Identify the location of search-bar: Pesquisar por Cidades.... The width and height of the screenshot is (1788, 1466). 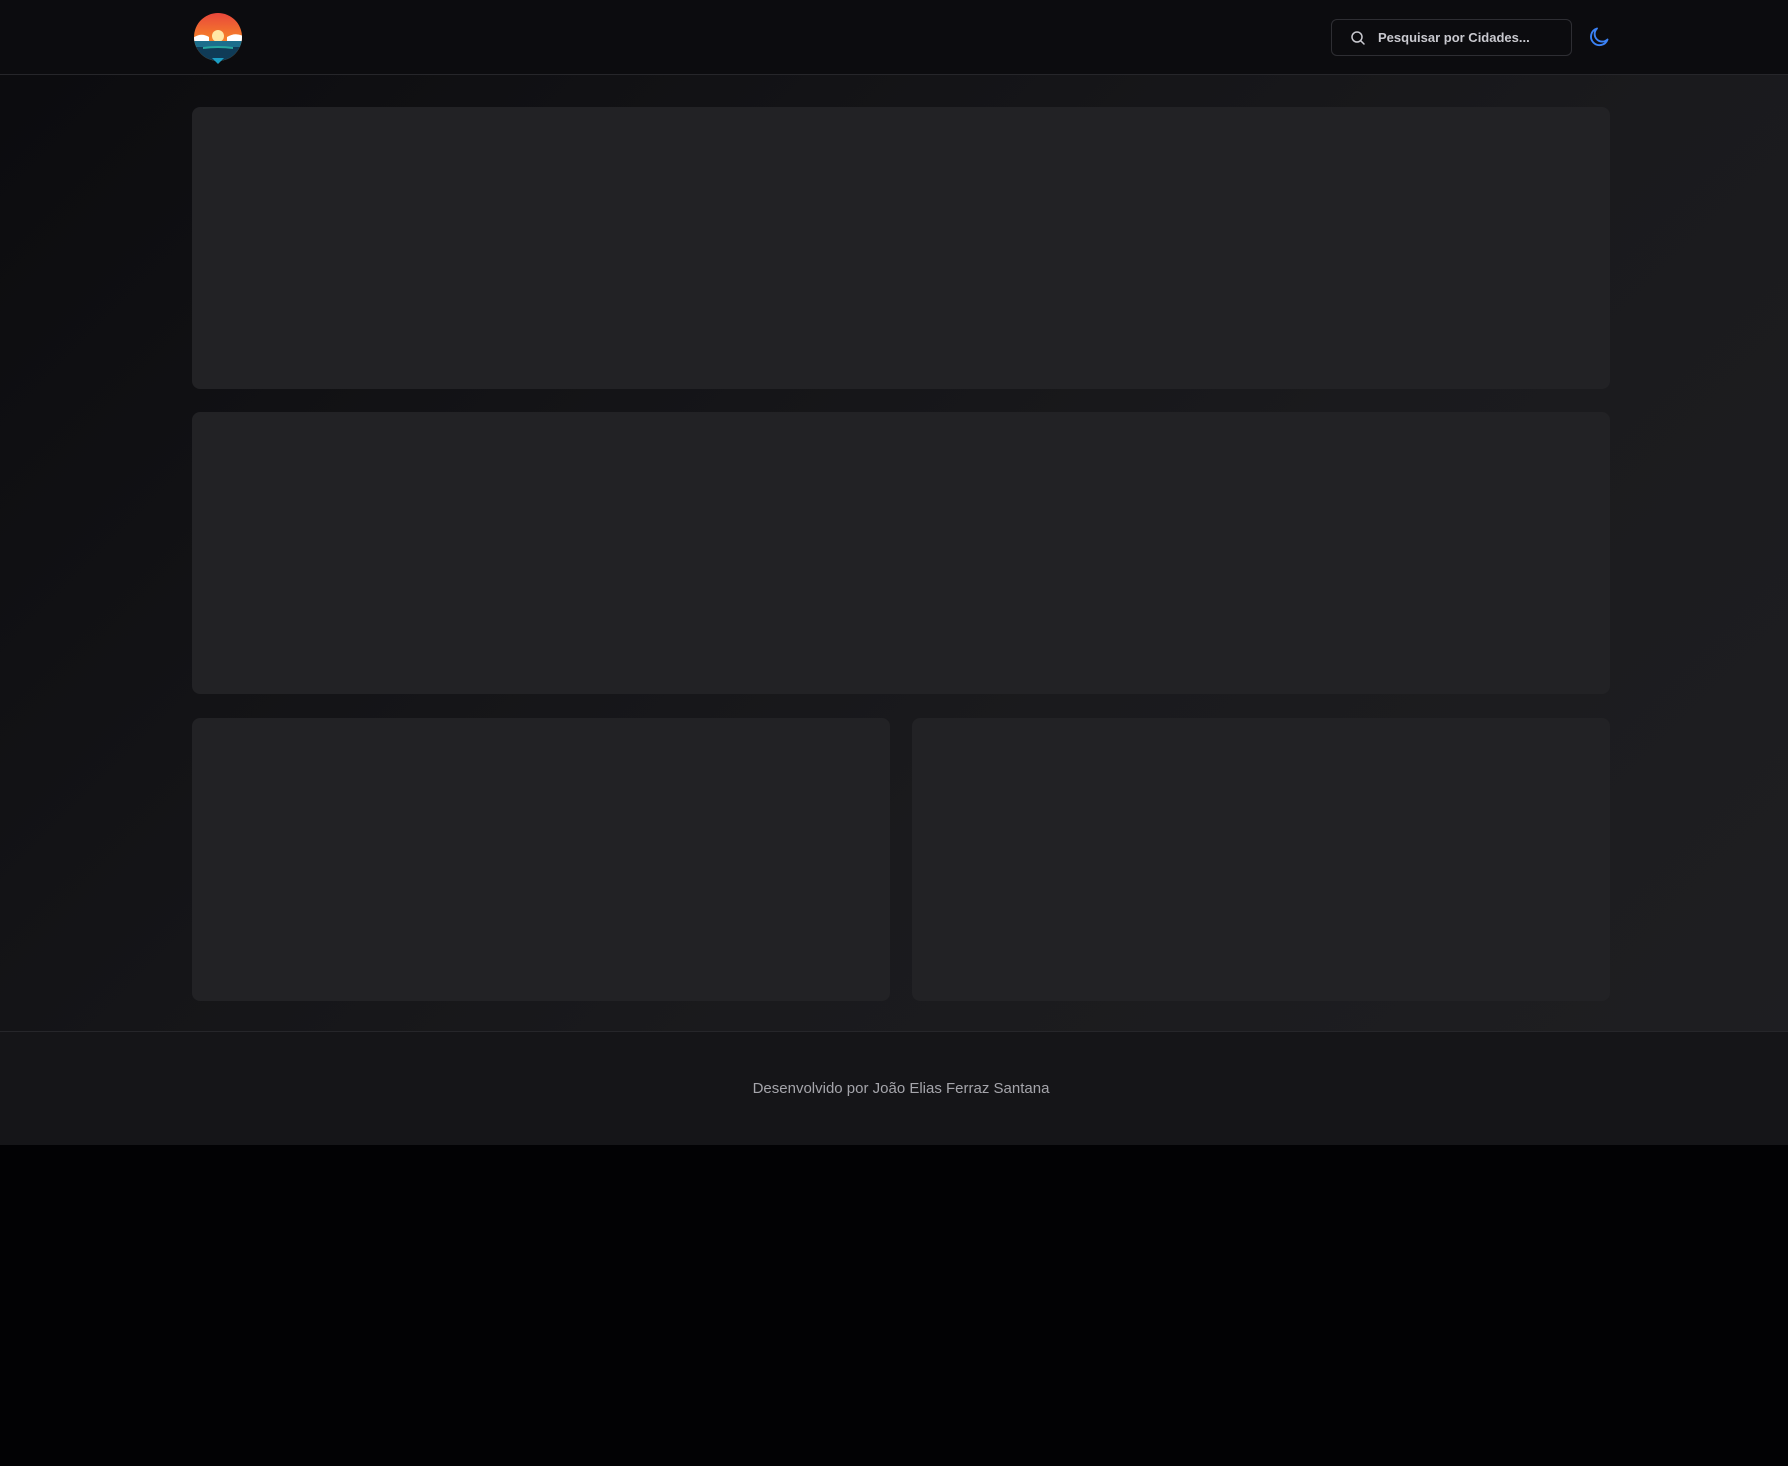
(1451, 37).